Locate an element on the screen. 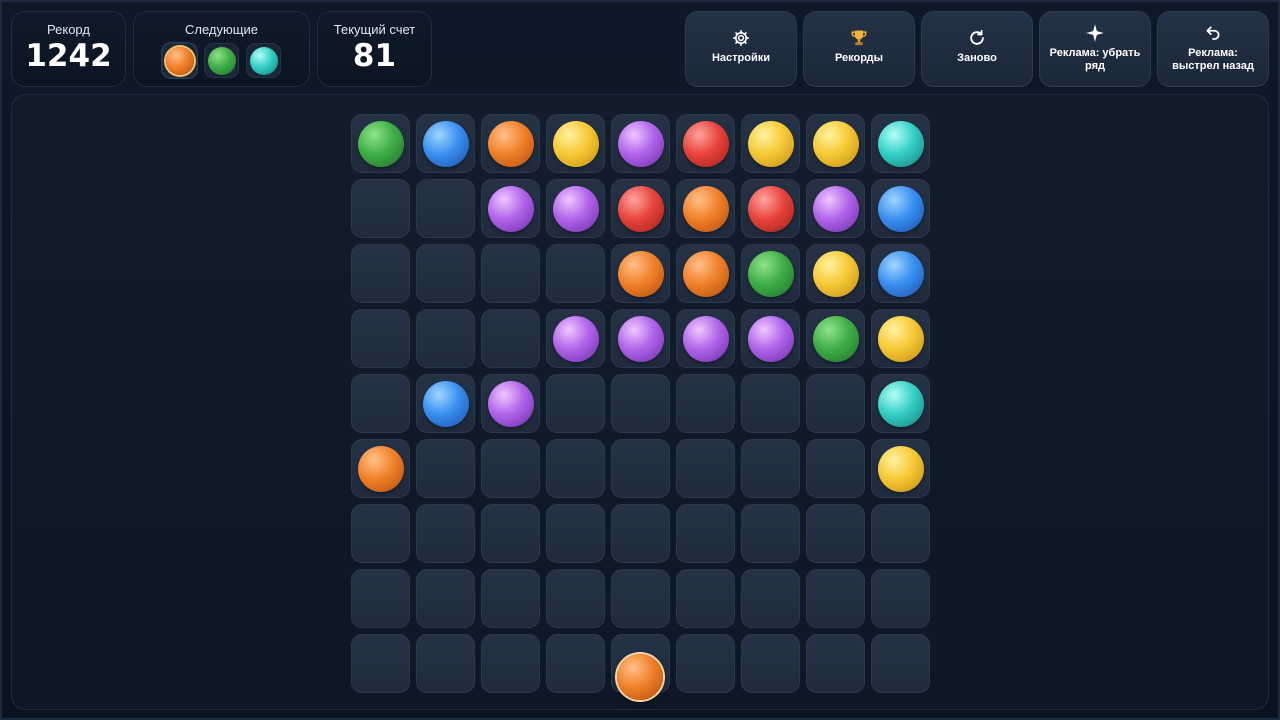 The height and width of the screenshot is (720, 1280). settings-button: Настройки is located at coordinates (741, 49).